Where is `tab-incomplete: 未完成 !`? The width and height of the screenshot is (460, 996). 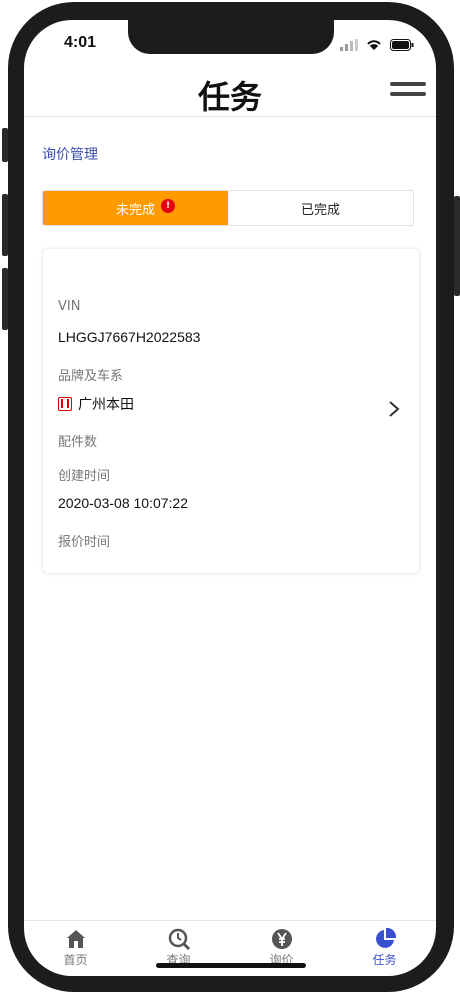 tab-incomplete: 未完成 ! is located at coordinates (135, 208).